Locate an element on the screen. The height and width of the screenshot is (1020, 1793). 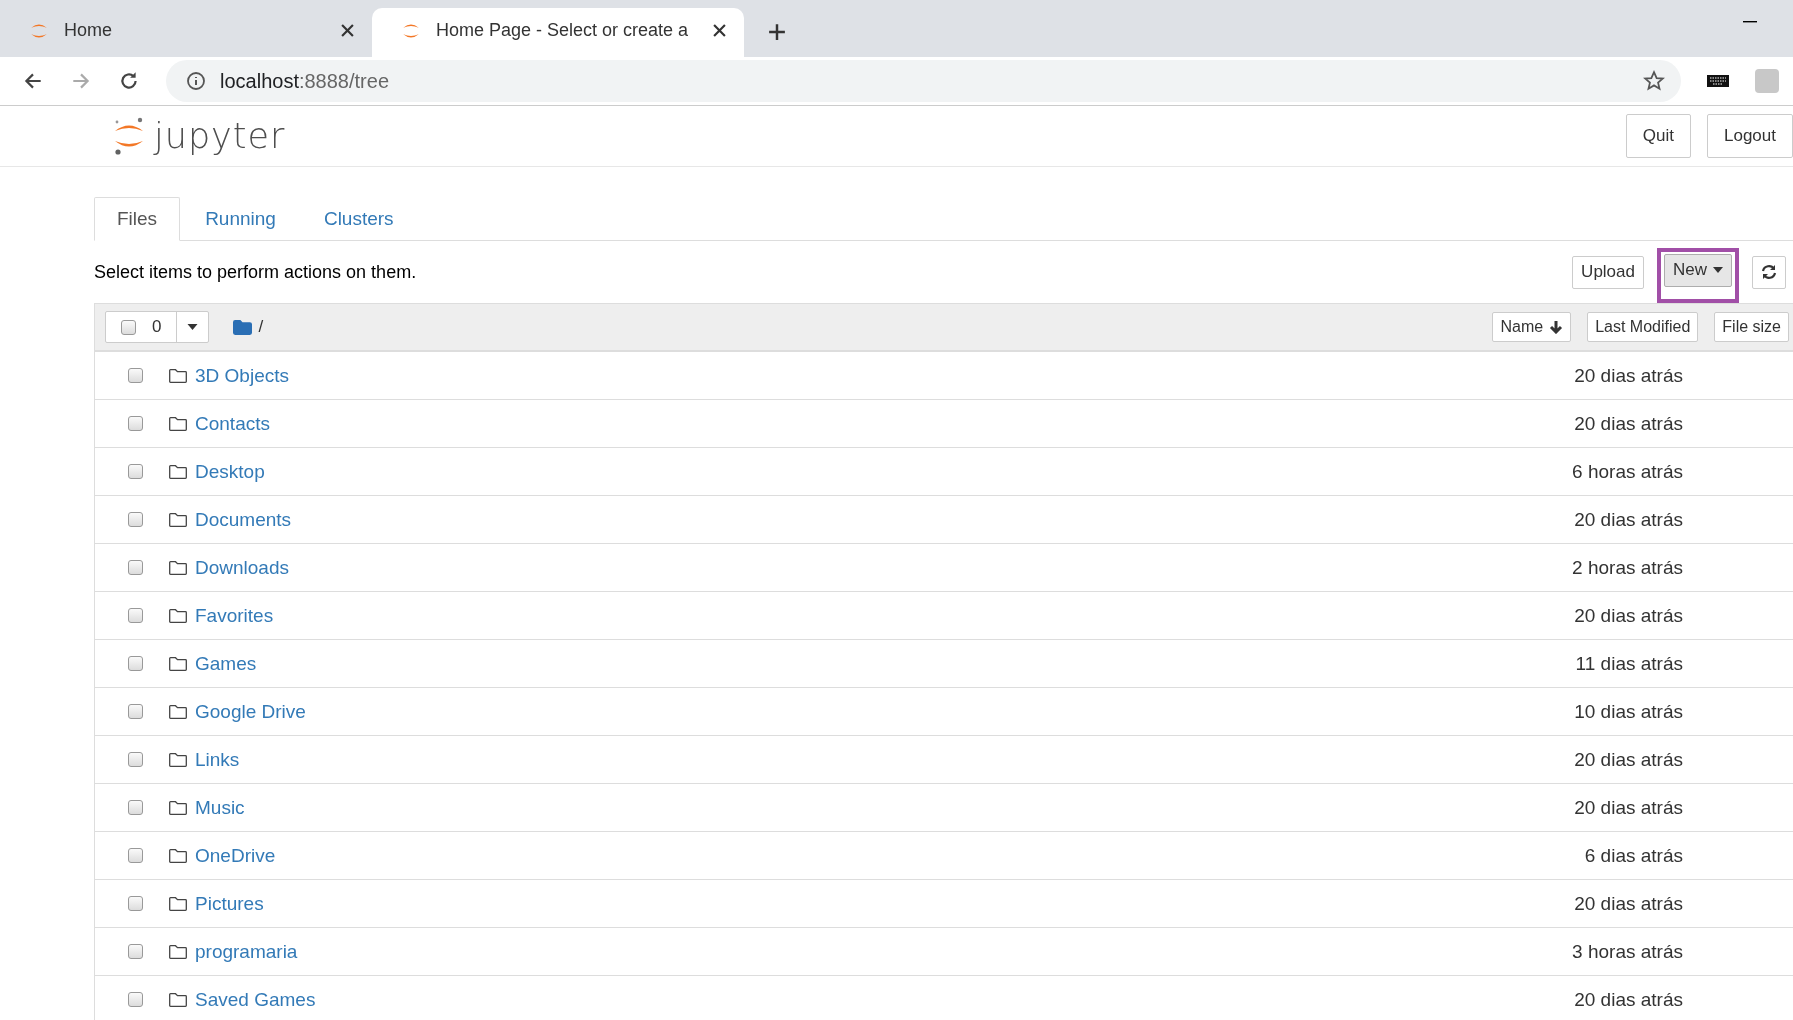
sort-button: Last Modified is located at coordinates (1643, 327).